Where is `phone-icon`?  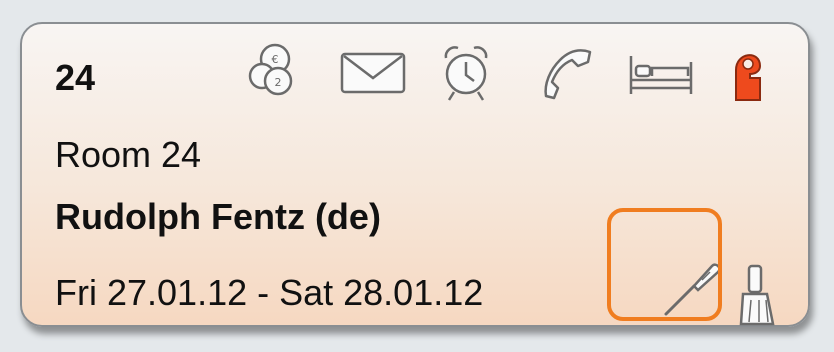 phone-icon is located at coordinates (567, 74).